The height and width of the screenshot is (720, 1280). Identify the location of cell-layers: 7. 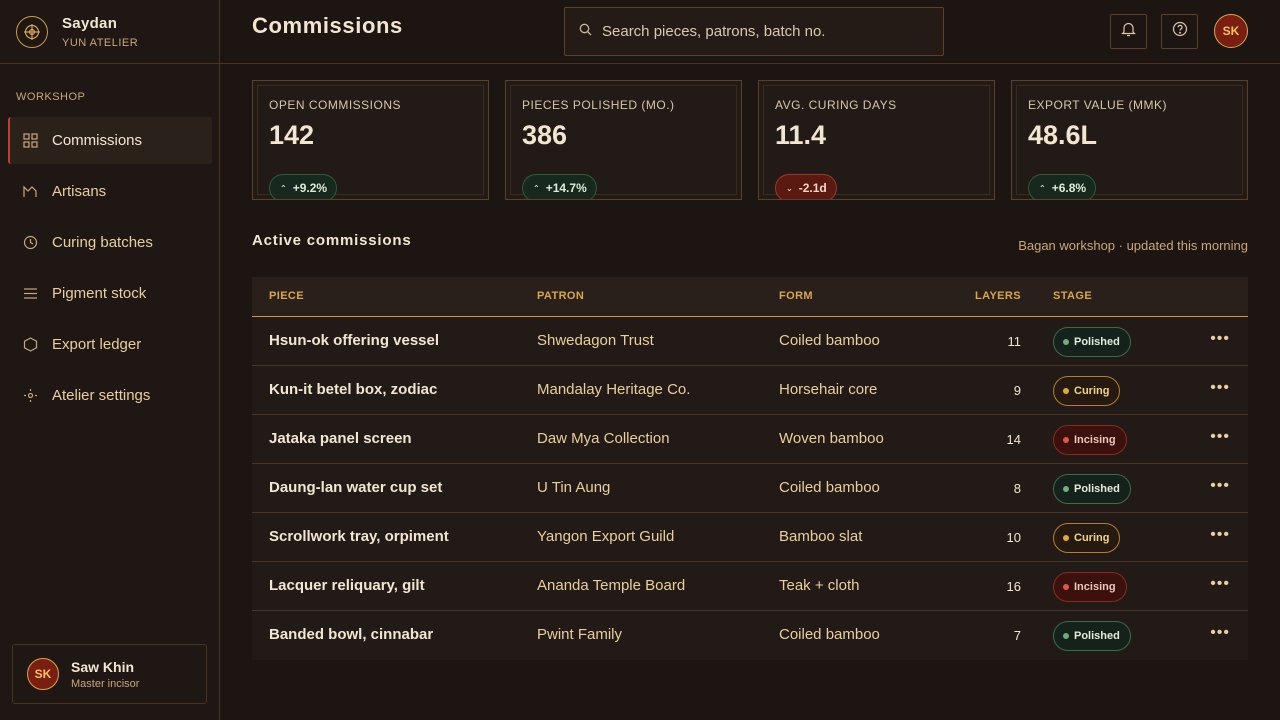
(1017, 635).